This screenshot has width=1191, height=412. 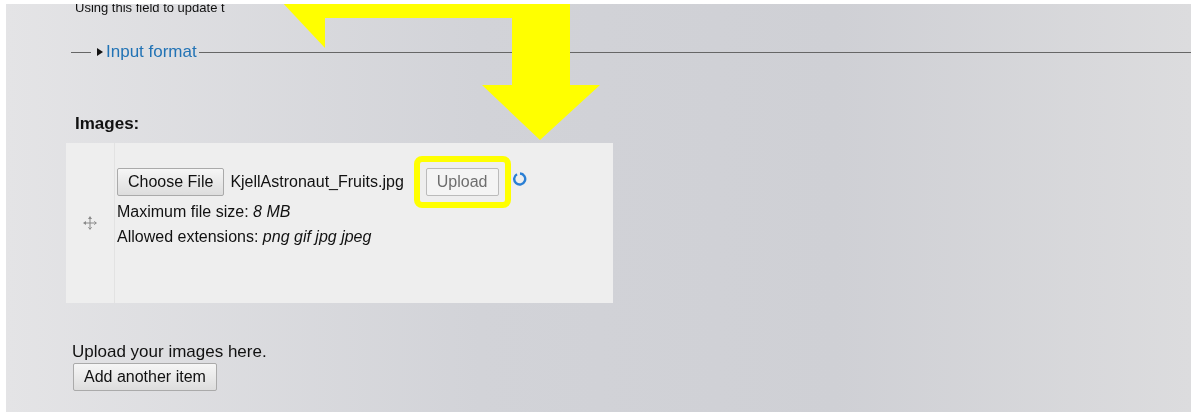 What do you see at coordinates (151, 52) in the screenshot?
I see `input-format-link: Input format` at bounding box center [151, 52].